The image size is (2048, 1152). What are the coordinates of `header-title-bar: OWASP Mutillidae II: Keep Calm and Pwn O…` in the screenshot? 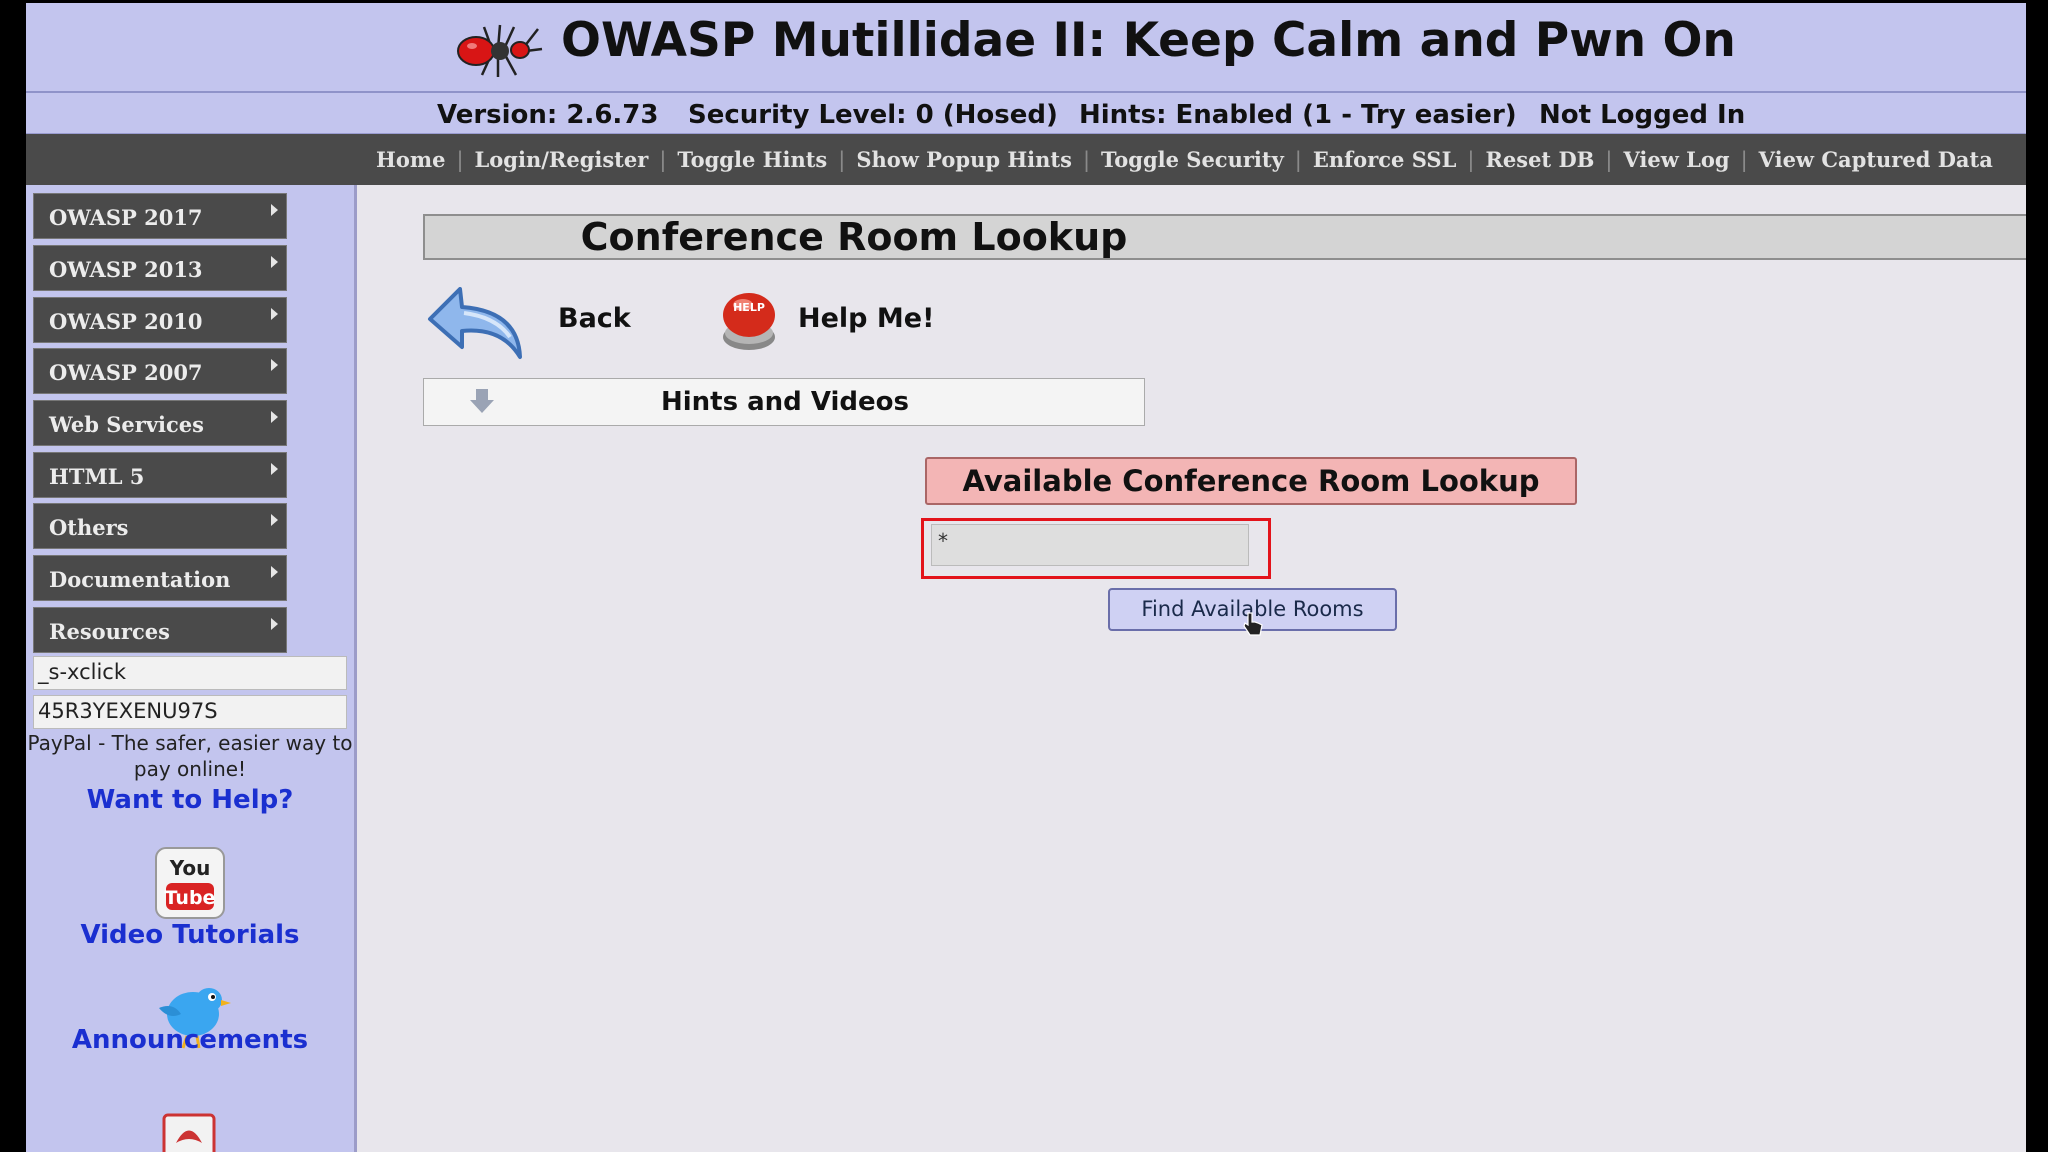 It's located at (1026, 48).